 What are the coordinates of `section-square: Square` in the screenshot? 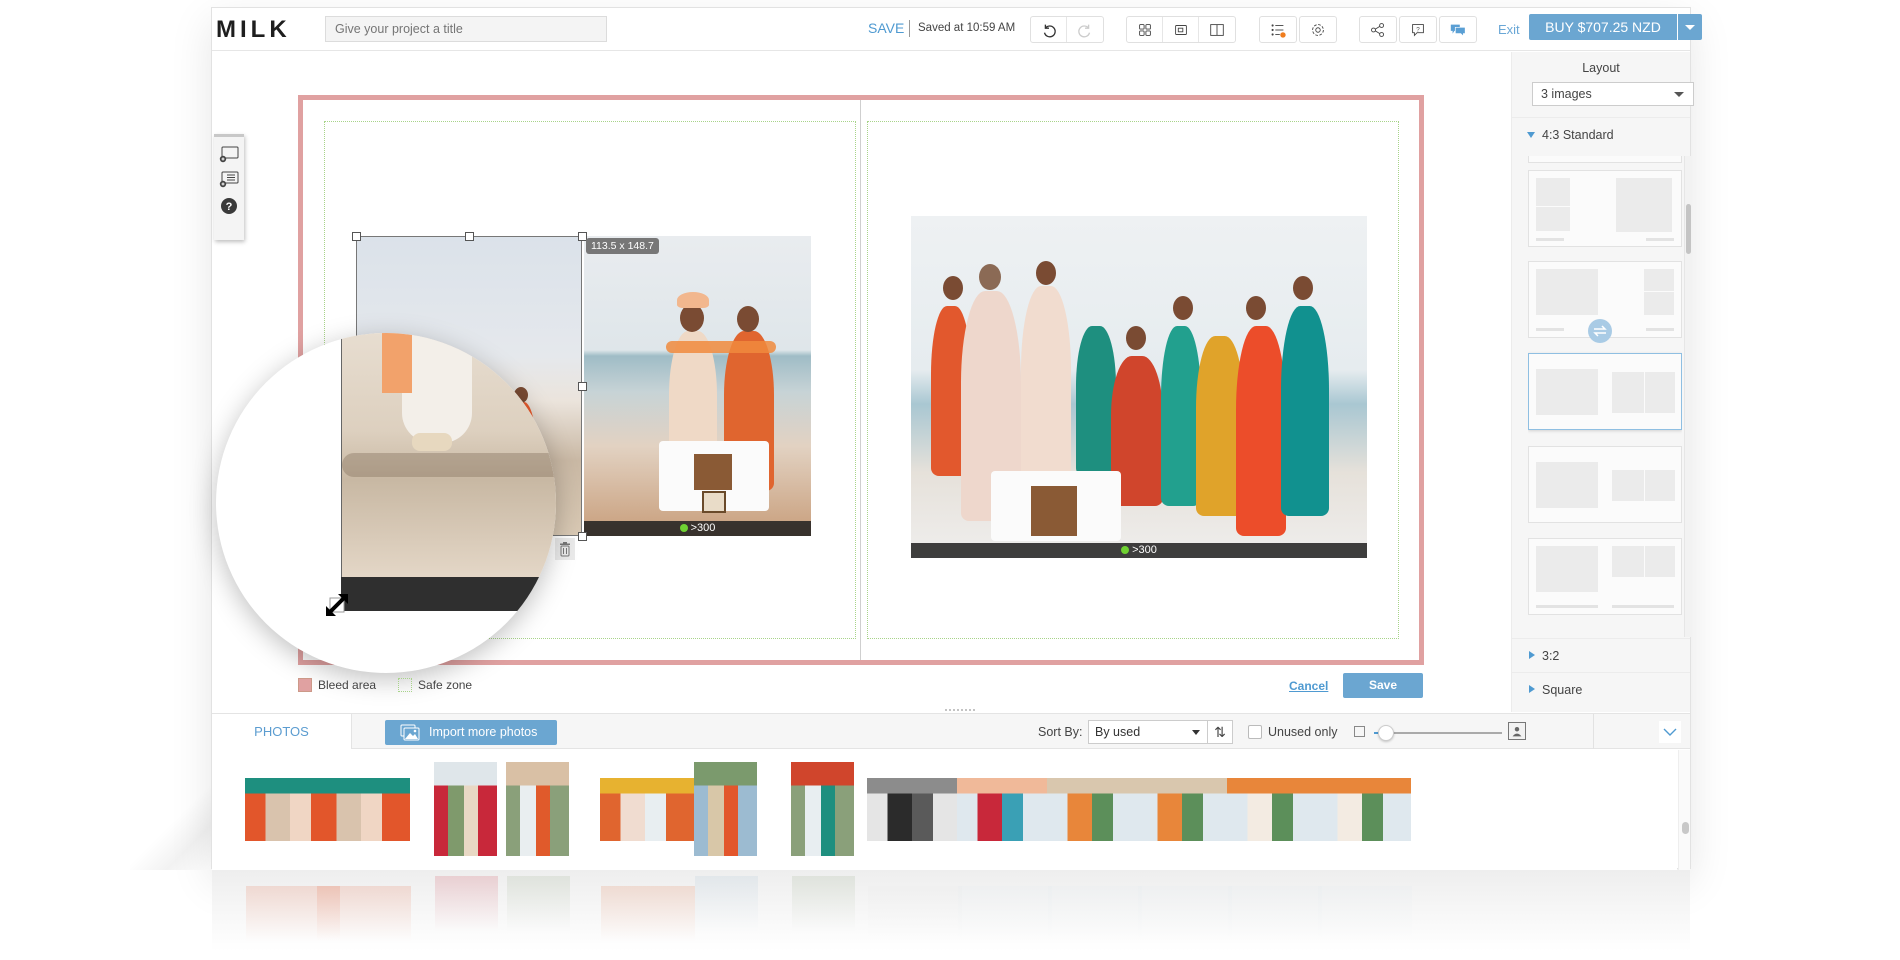 It's located at (1601, 689).